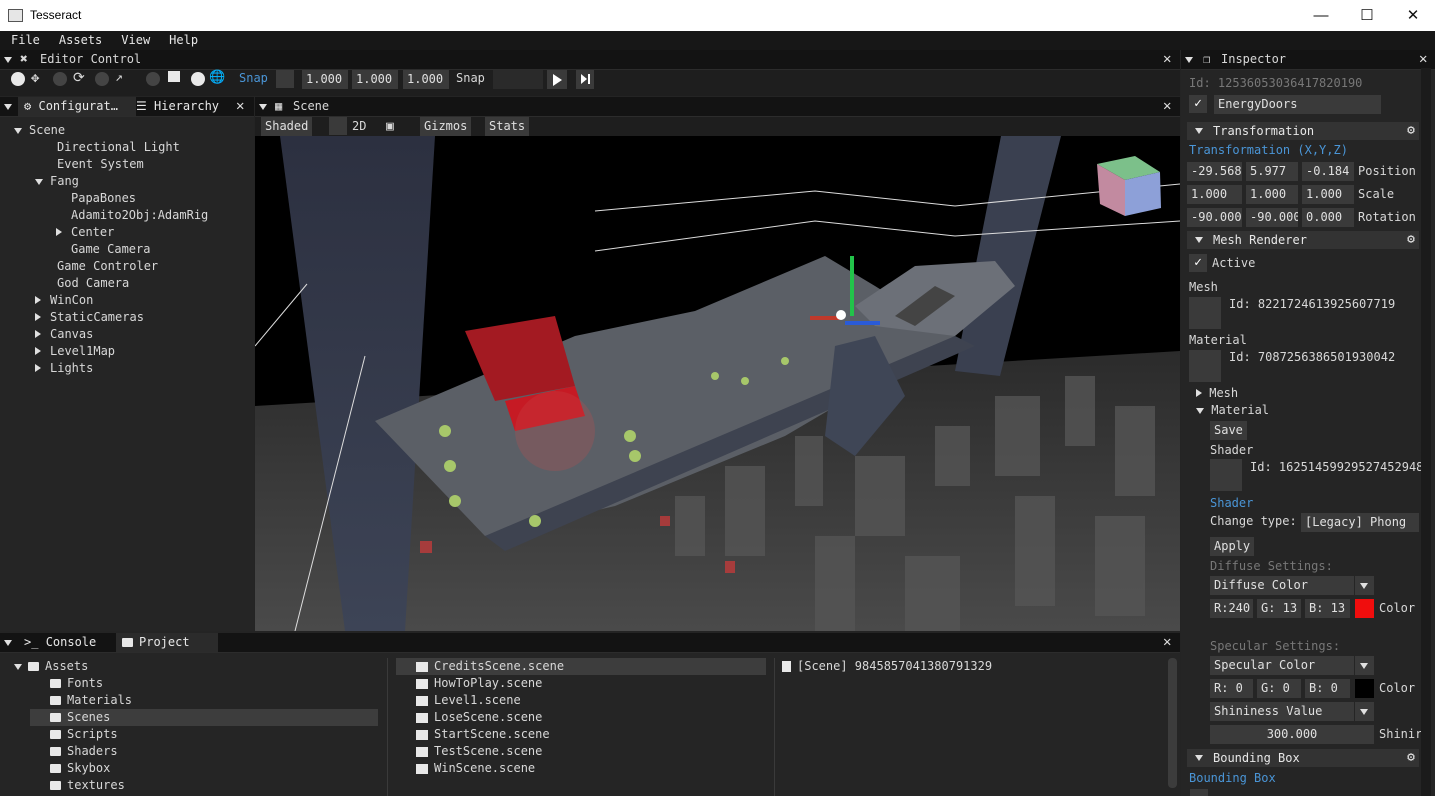 The width and height of the screenshot is (1435, 796). What do you see at coordinates (581, 683) in the screenshot?
I see `scene-file-item: HowToPlay.scene` at bounding box center [581, 683].